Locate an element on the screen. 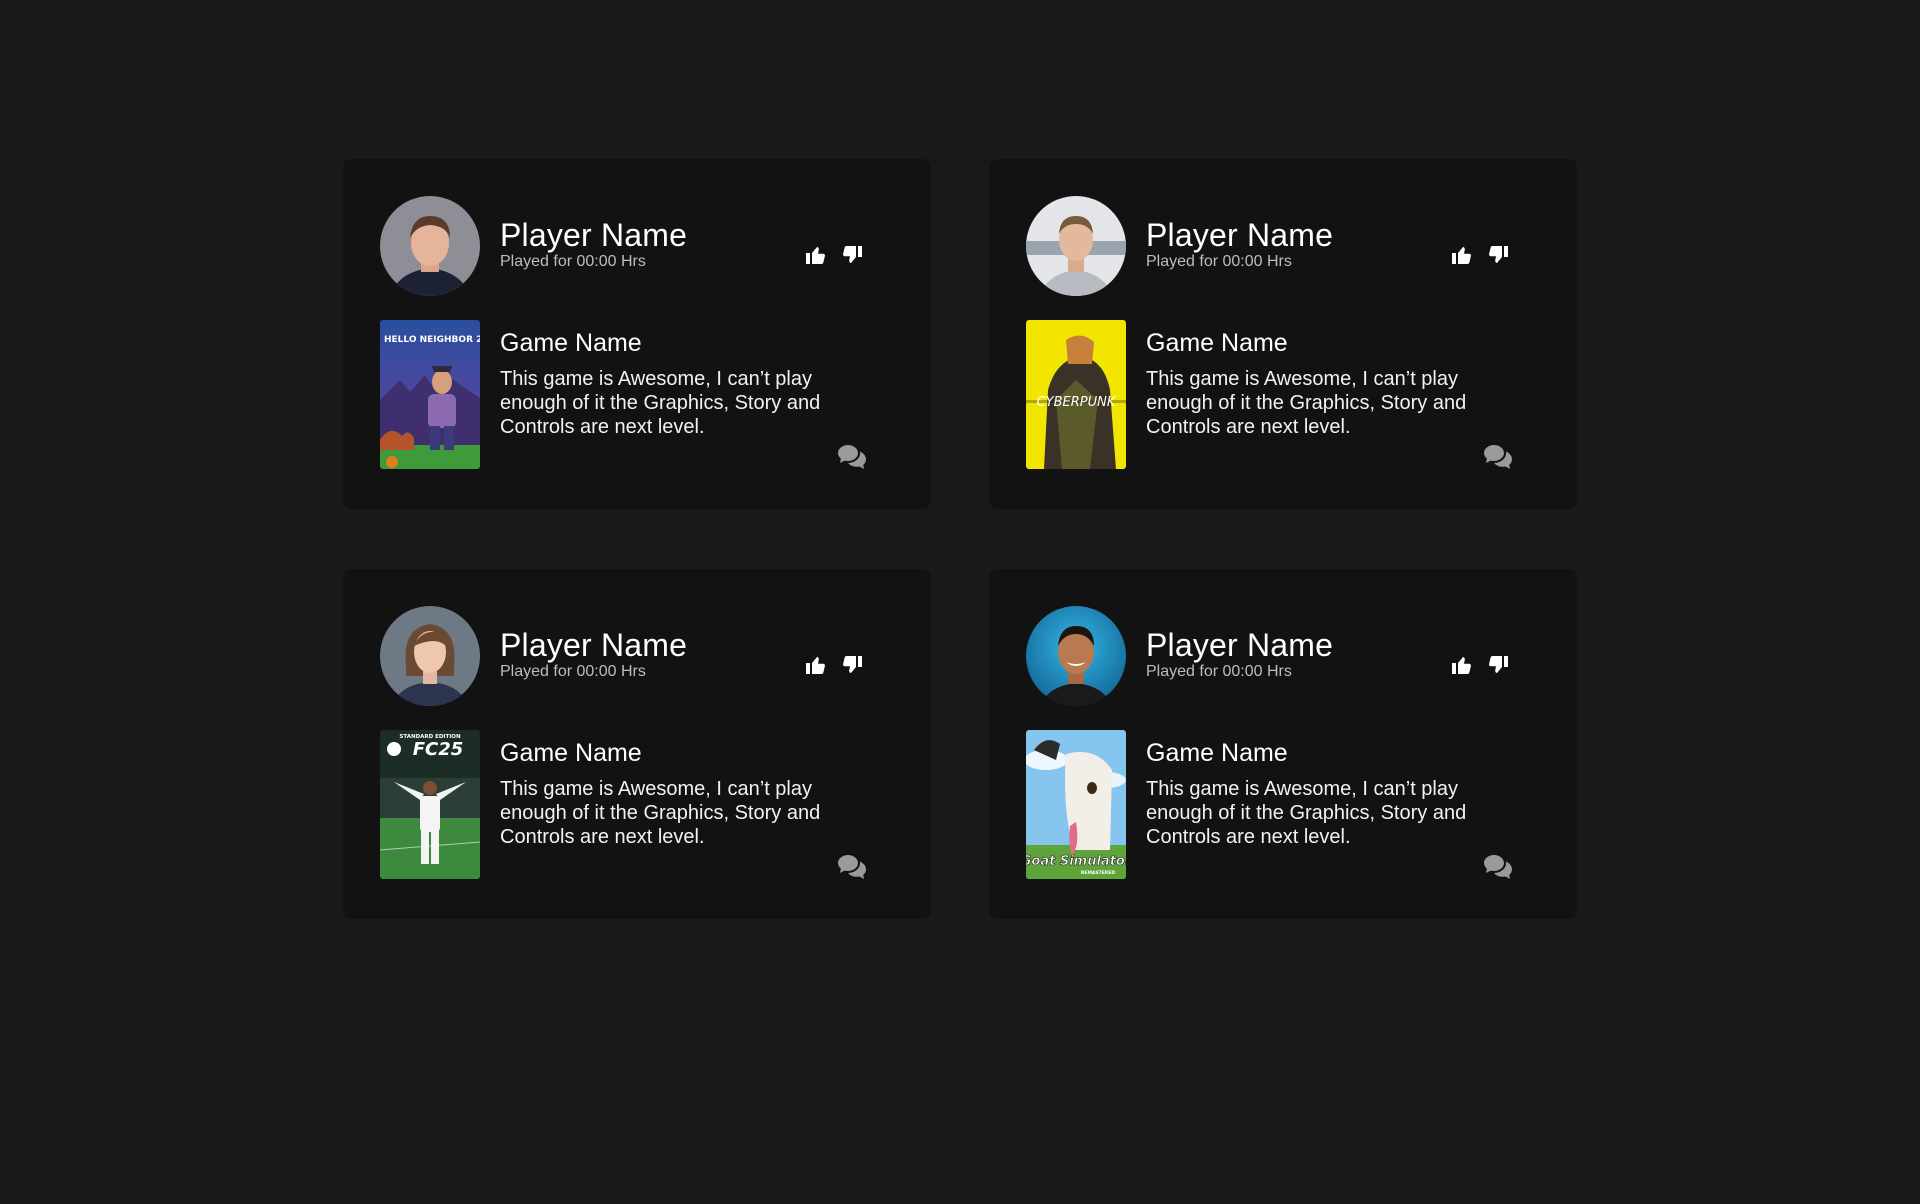  game-cover-image: CYBERPUNK is located at coordinates (1076, 394).